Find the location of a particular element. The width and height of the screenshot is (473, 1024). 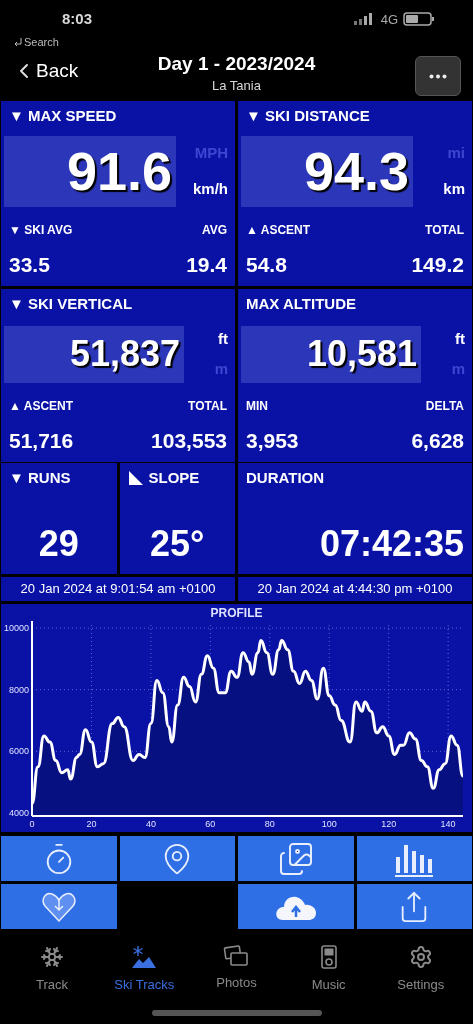

screen-title: Day 1 - 2023/2024 is located at coordinates (236, 64).